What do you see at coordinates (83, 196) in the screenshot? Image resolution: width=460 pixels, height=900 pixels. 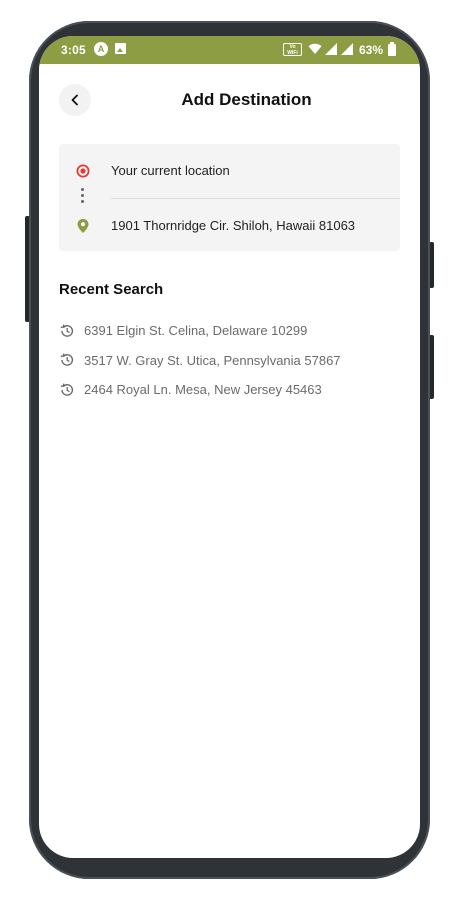 I see `route-connector-dots` at bounding box center [83, 196].